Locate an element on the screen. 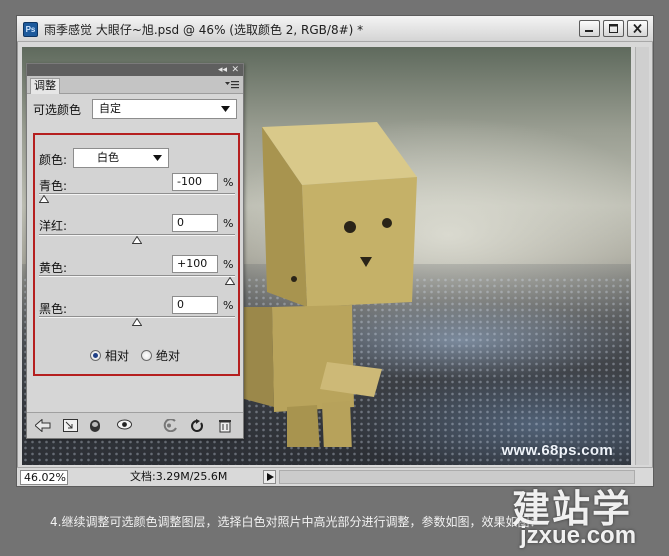  close-button is located at coordinates (637, 28).